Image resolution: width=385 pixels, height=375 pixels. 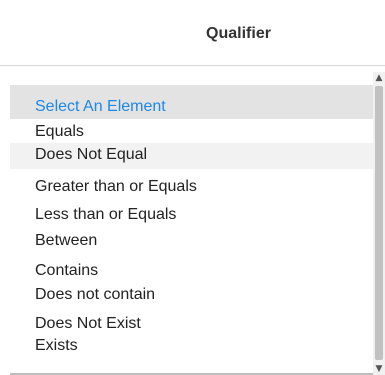 I want to click on qualifier-option-equals: Equals, so click(x=191, y=131).